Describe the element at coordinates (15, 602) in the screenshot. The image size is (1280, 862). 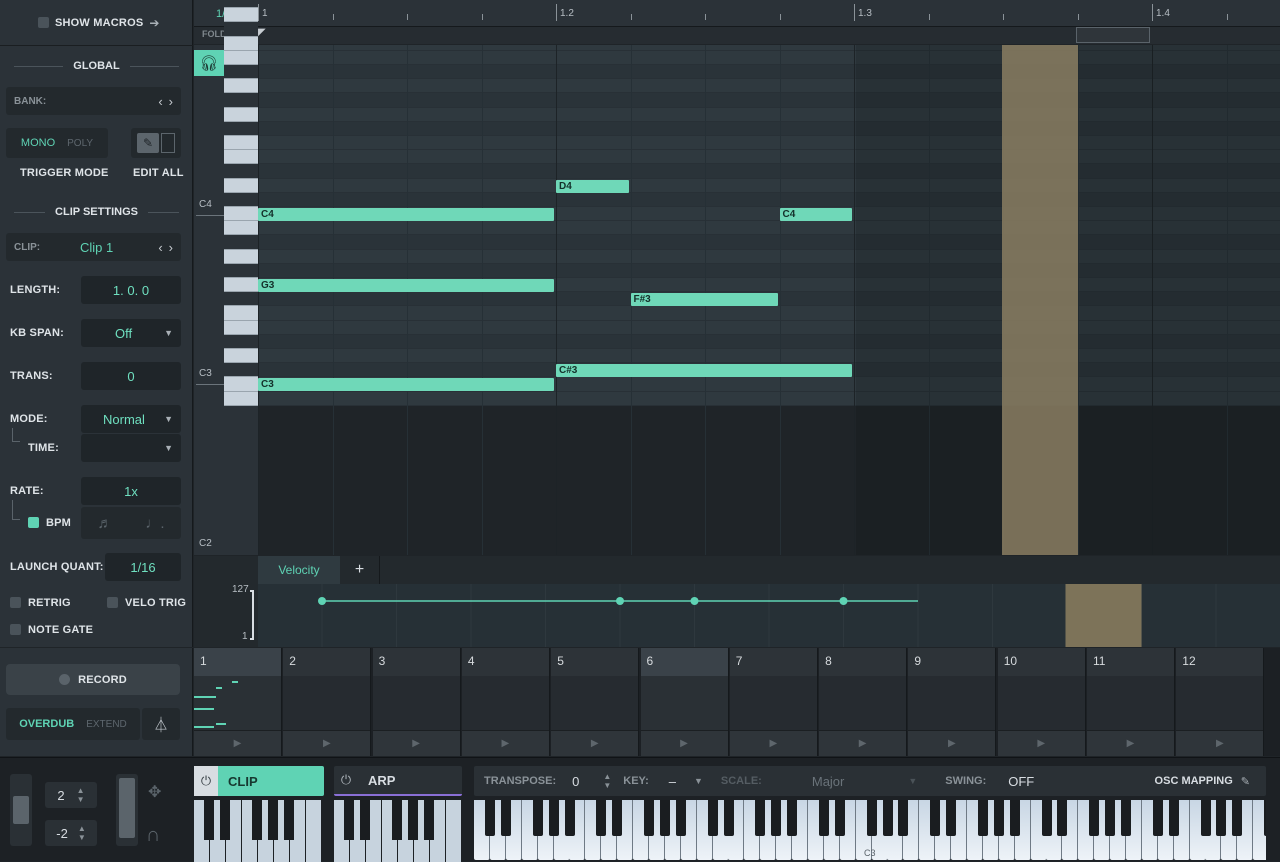
I see `retrig-checkbox` at that location.